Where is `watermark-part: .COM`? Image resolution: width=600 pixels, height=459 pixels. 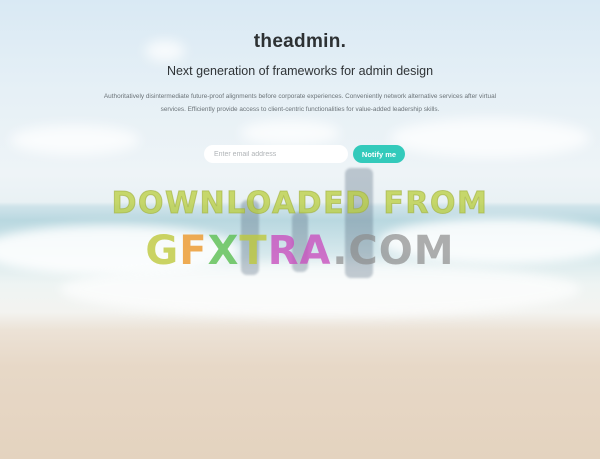
watermark-part: .COM is located at coordinates (393, 251).